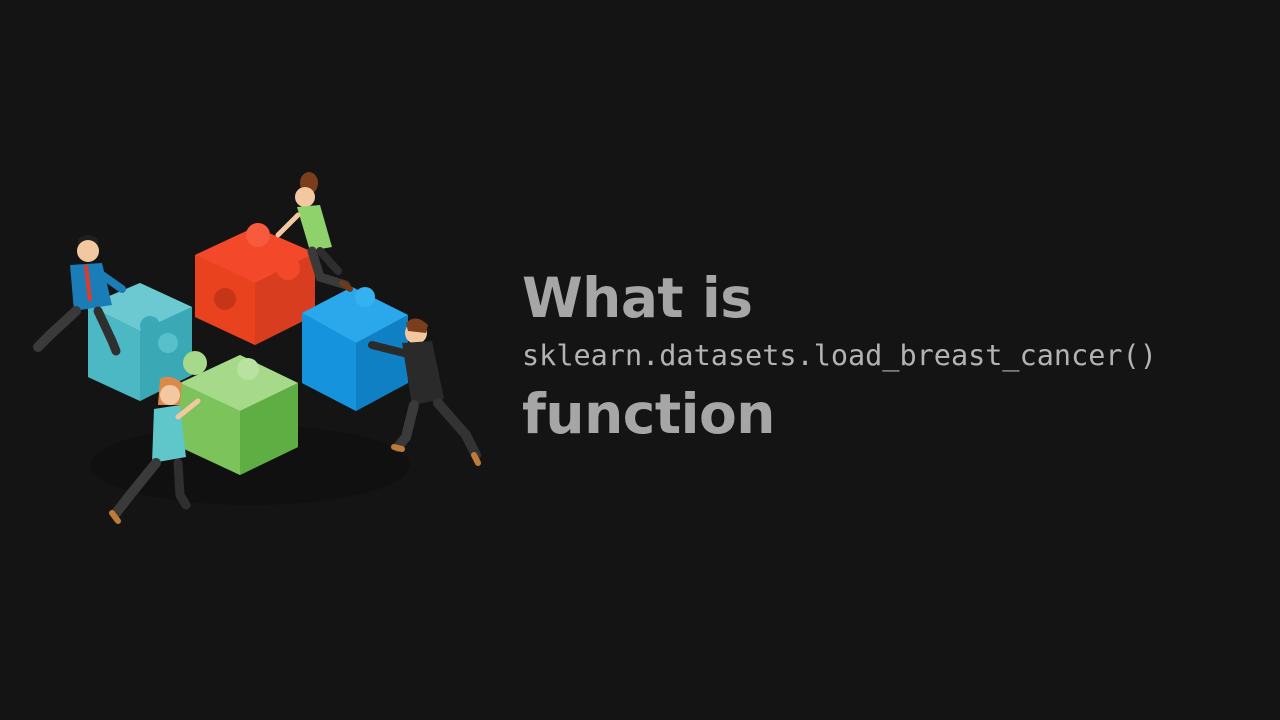  I want to click on title-prefix: What is, so click(637, 298).